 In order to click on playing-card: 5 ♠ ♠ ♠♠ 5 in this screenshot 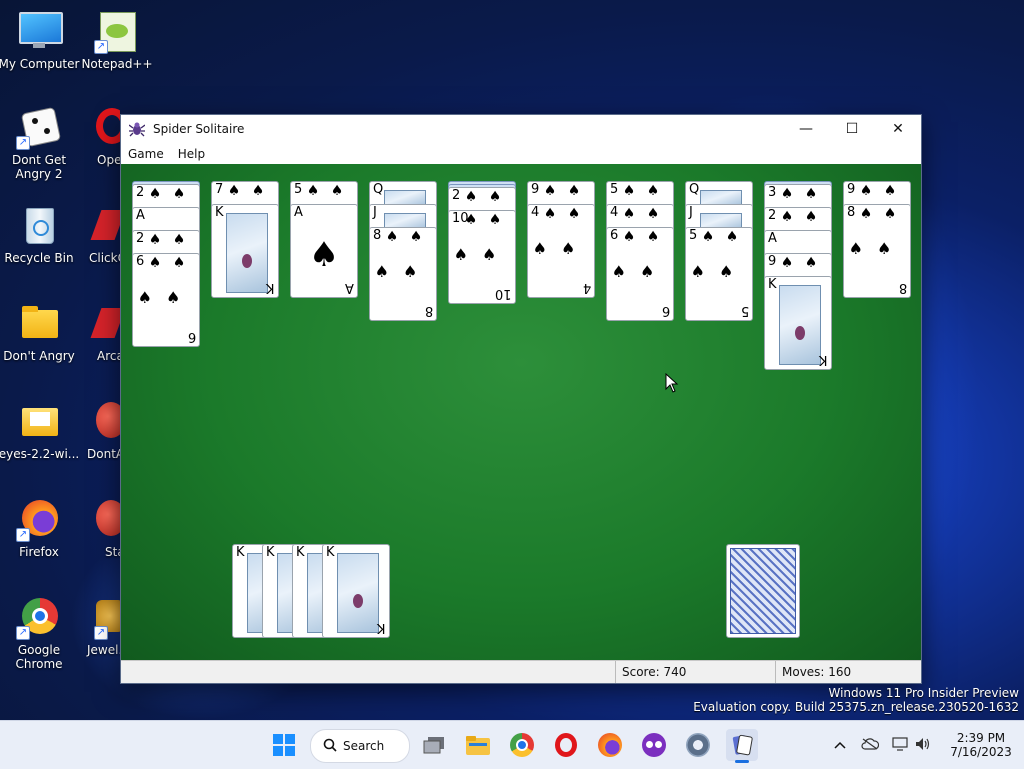, I will do `click(719, 274)`.